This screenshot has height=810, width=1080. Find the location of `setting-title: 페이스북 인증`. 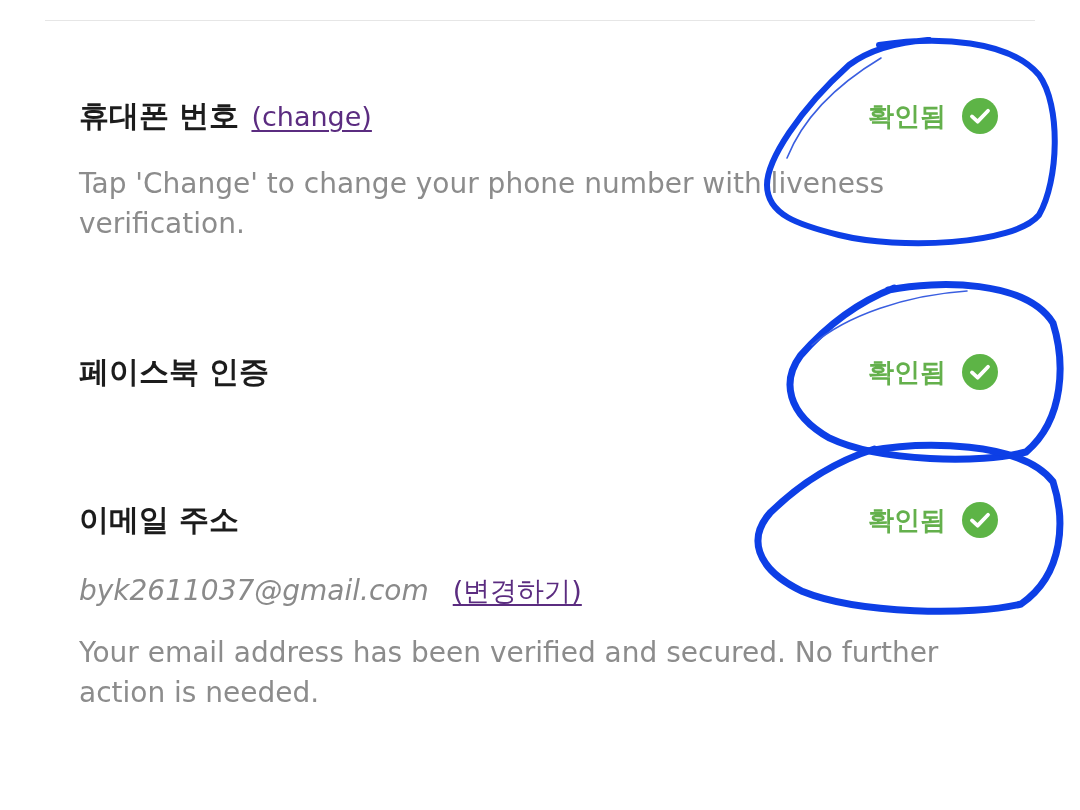

setting-title: 페이스북 인증 is located at coordinates (174, 372).